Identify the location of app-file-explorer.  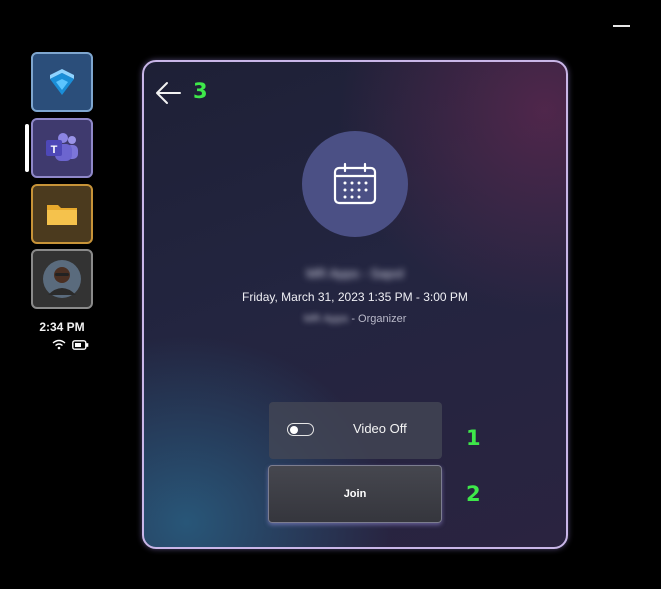
(62, 214).